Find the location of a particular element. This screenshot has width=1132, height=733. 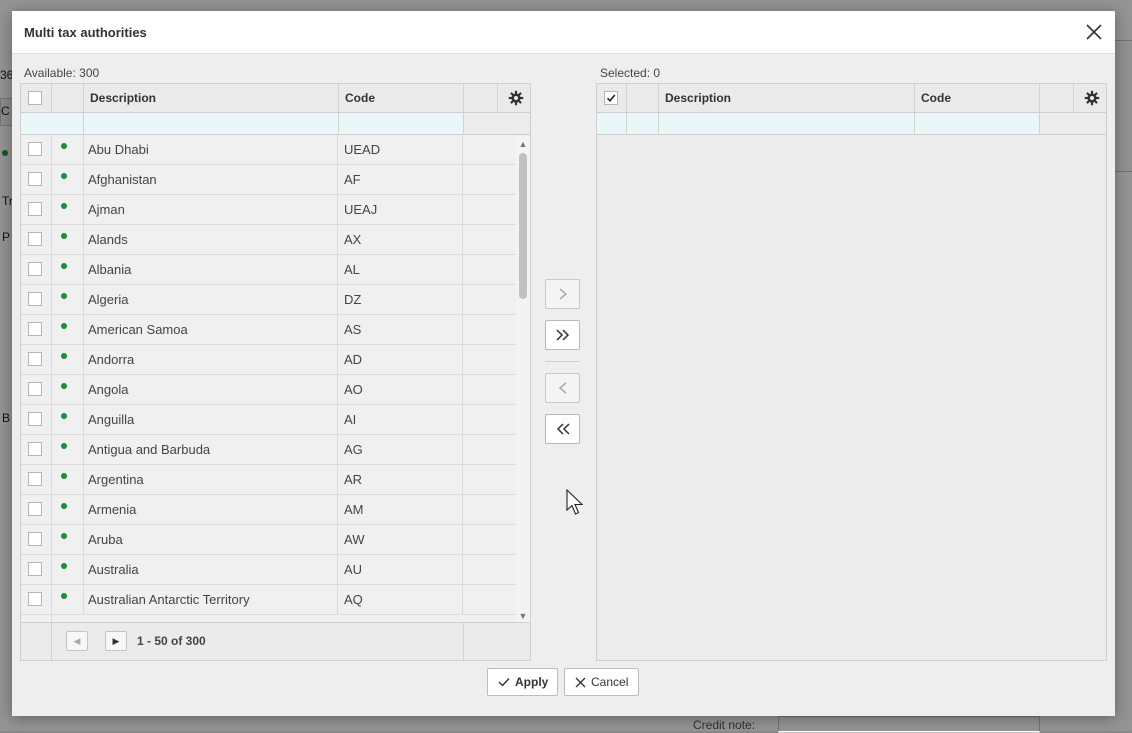

row-description: Andorra is located at coordinates (210, 359).